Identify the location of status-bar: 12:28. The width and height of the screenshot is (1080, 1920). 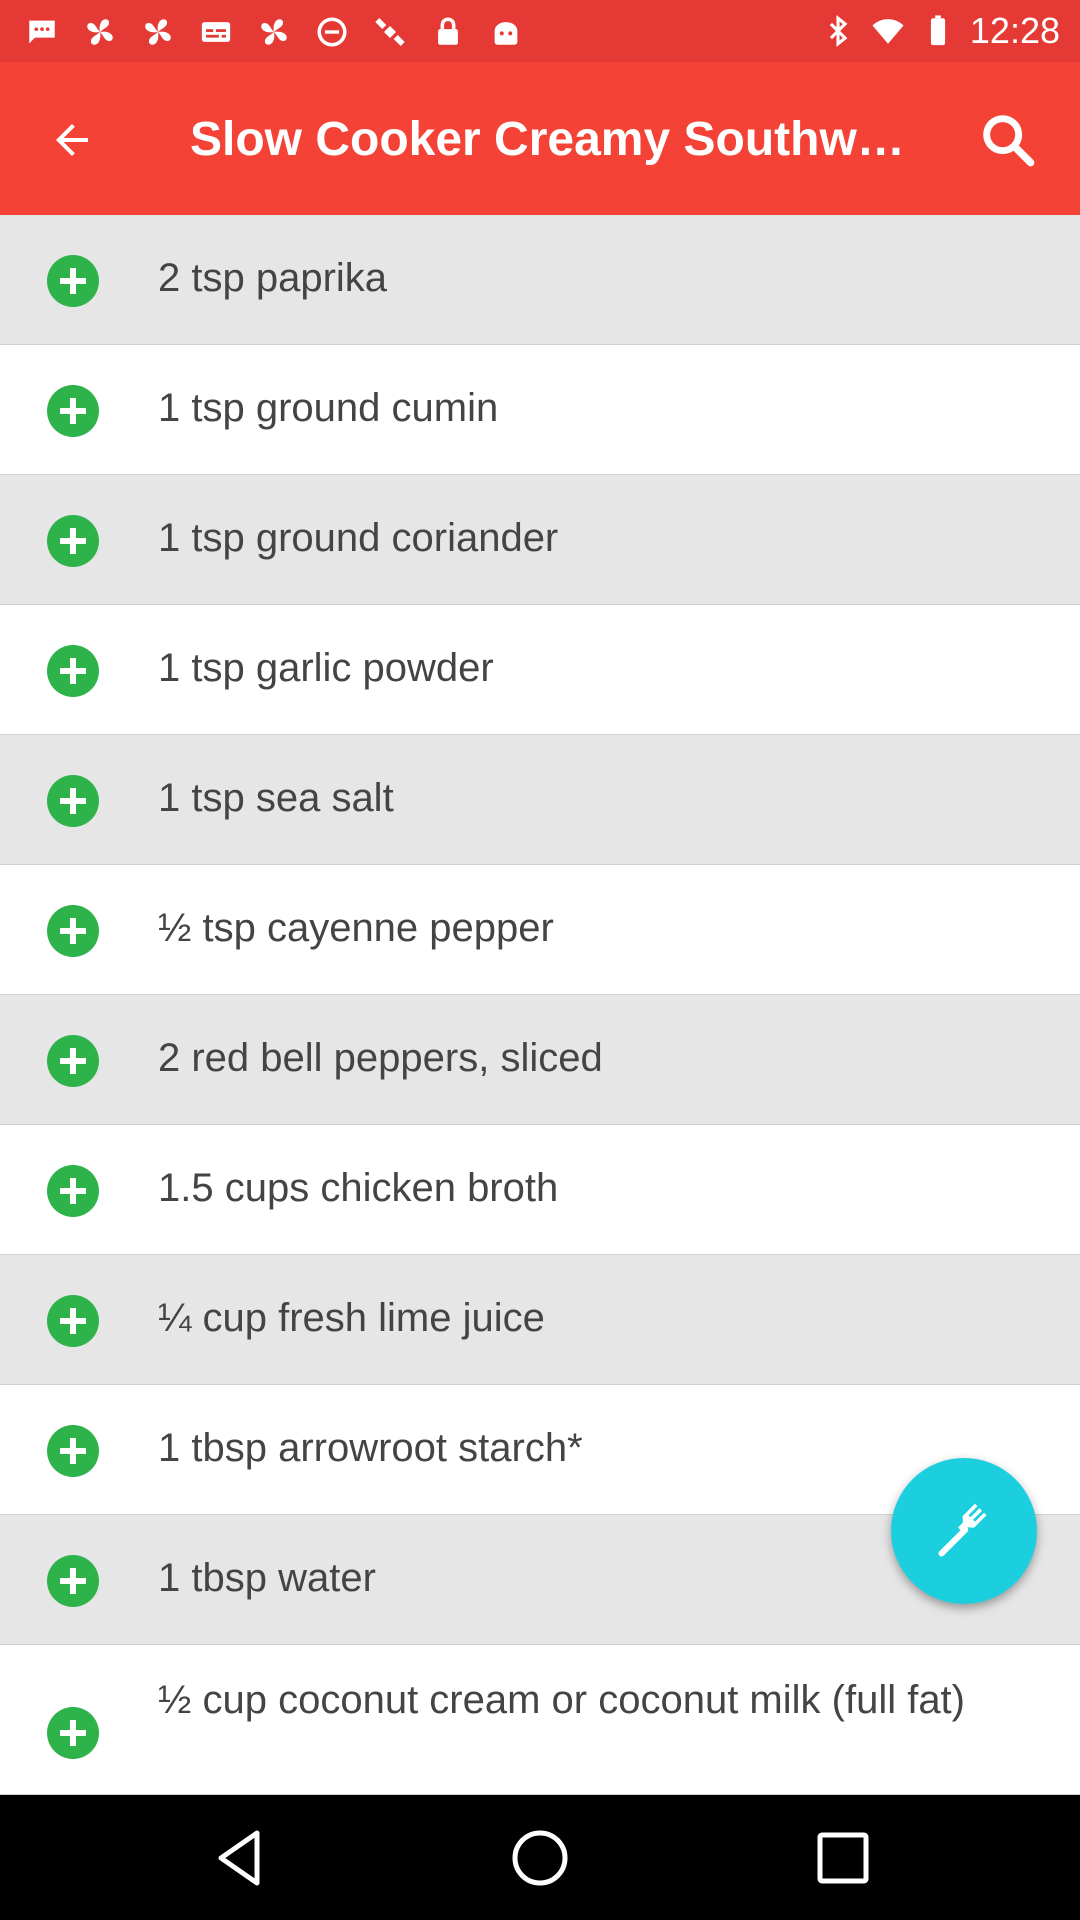
(540, 31).